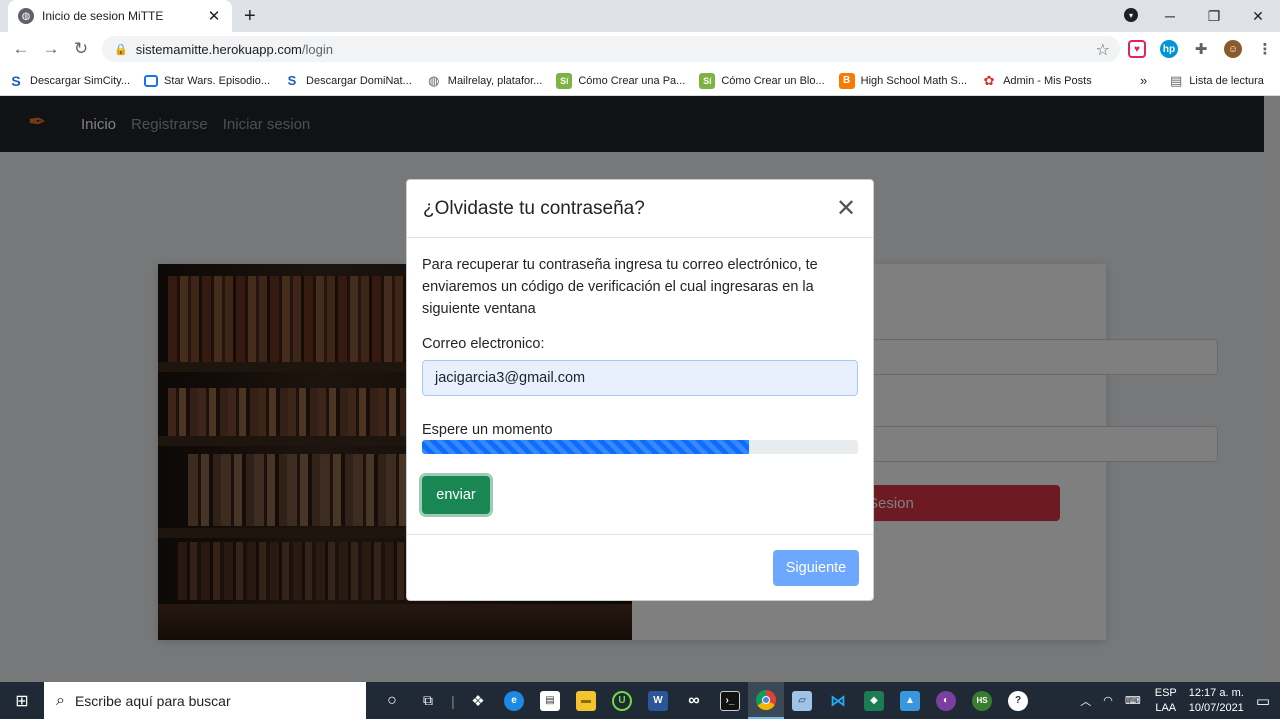  I want to click on taskbar-search-box: ⌕ Escribe aquí para buscar, so click(205, 700).